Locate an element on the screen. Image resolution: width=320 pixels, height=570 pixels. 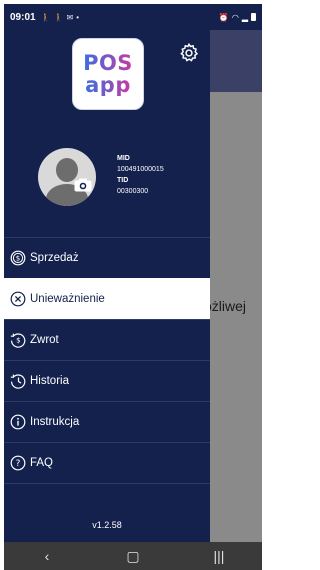
menu-label-faq: FAQ is located at coordinates (42, 463).